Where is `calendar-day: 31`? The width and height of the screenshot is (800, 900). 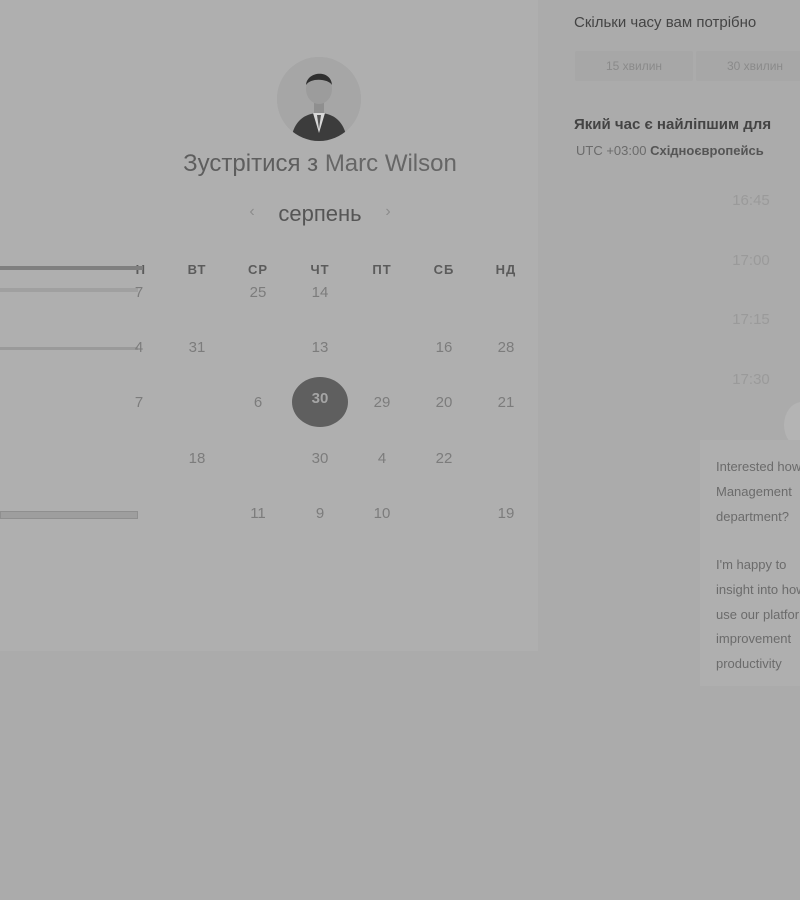
calendar-day: 31 is located at coordinates (197, 348).